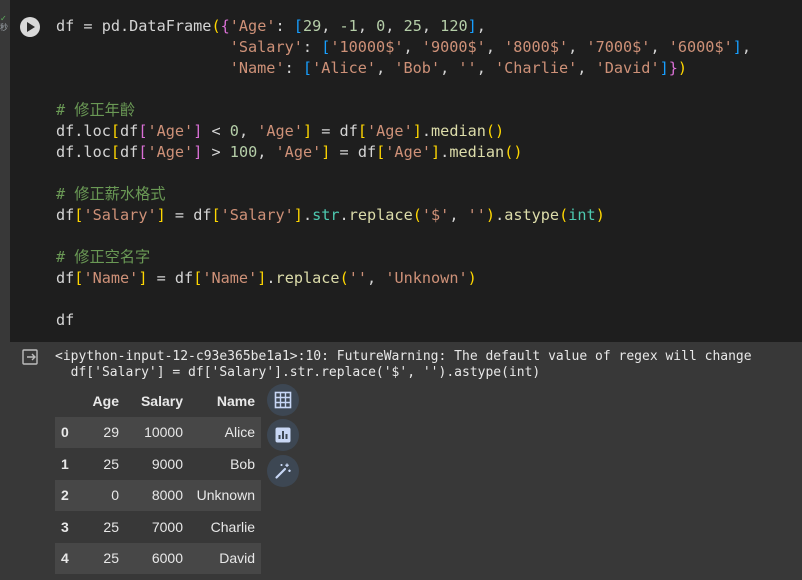 The image size is (802, 580). Describe the element at coordinates (167, 558) in the screenshot. I see `table-cell: 6000` at that location.